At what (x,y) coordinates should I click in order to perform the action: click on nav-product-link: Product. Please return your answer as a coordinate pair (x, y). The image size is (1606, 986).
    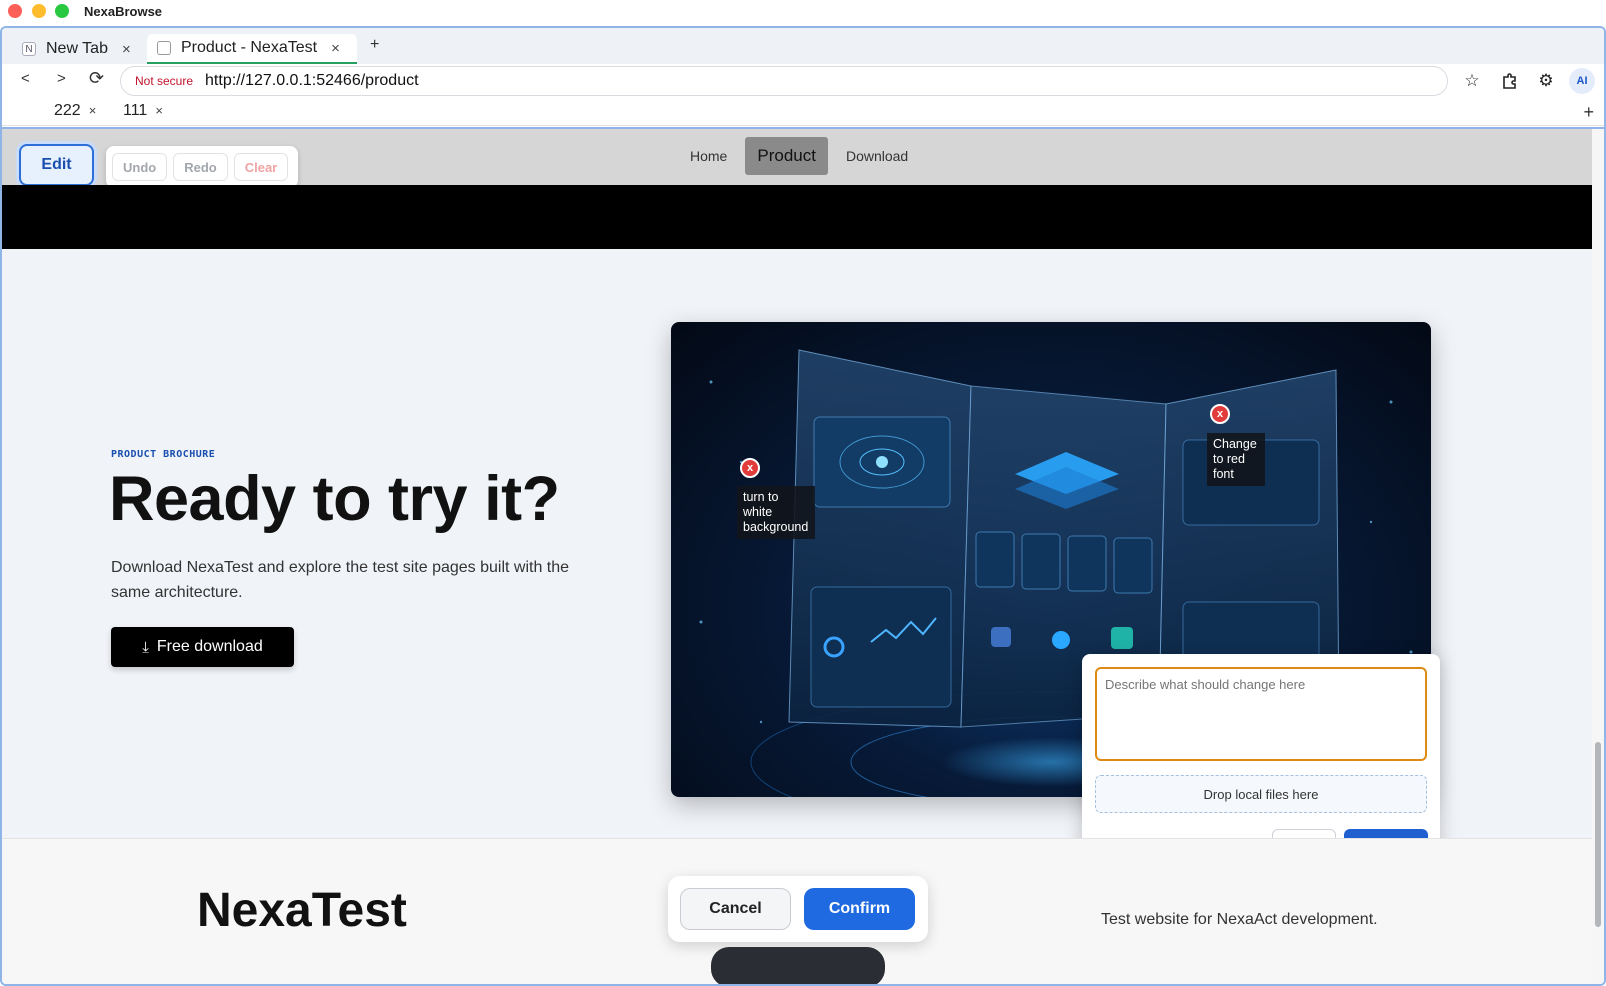
    Looking at the image, I should click on (786, 156).